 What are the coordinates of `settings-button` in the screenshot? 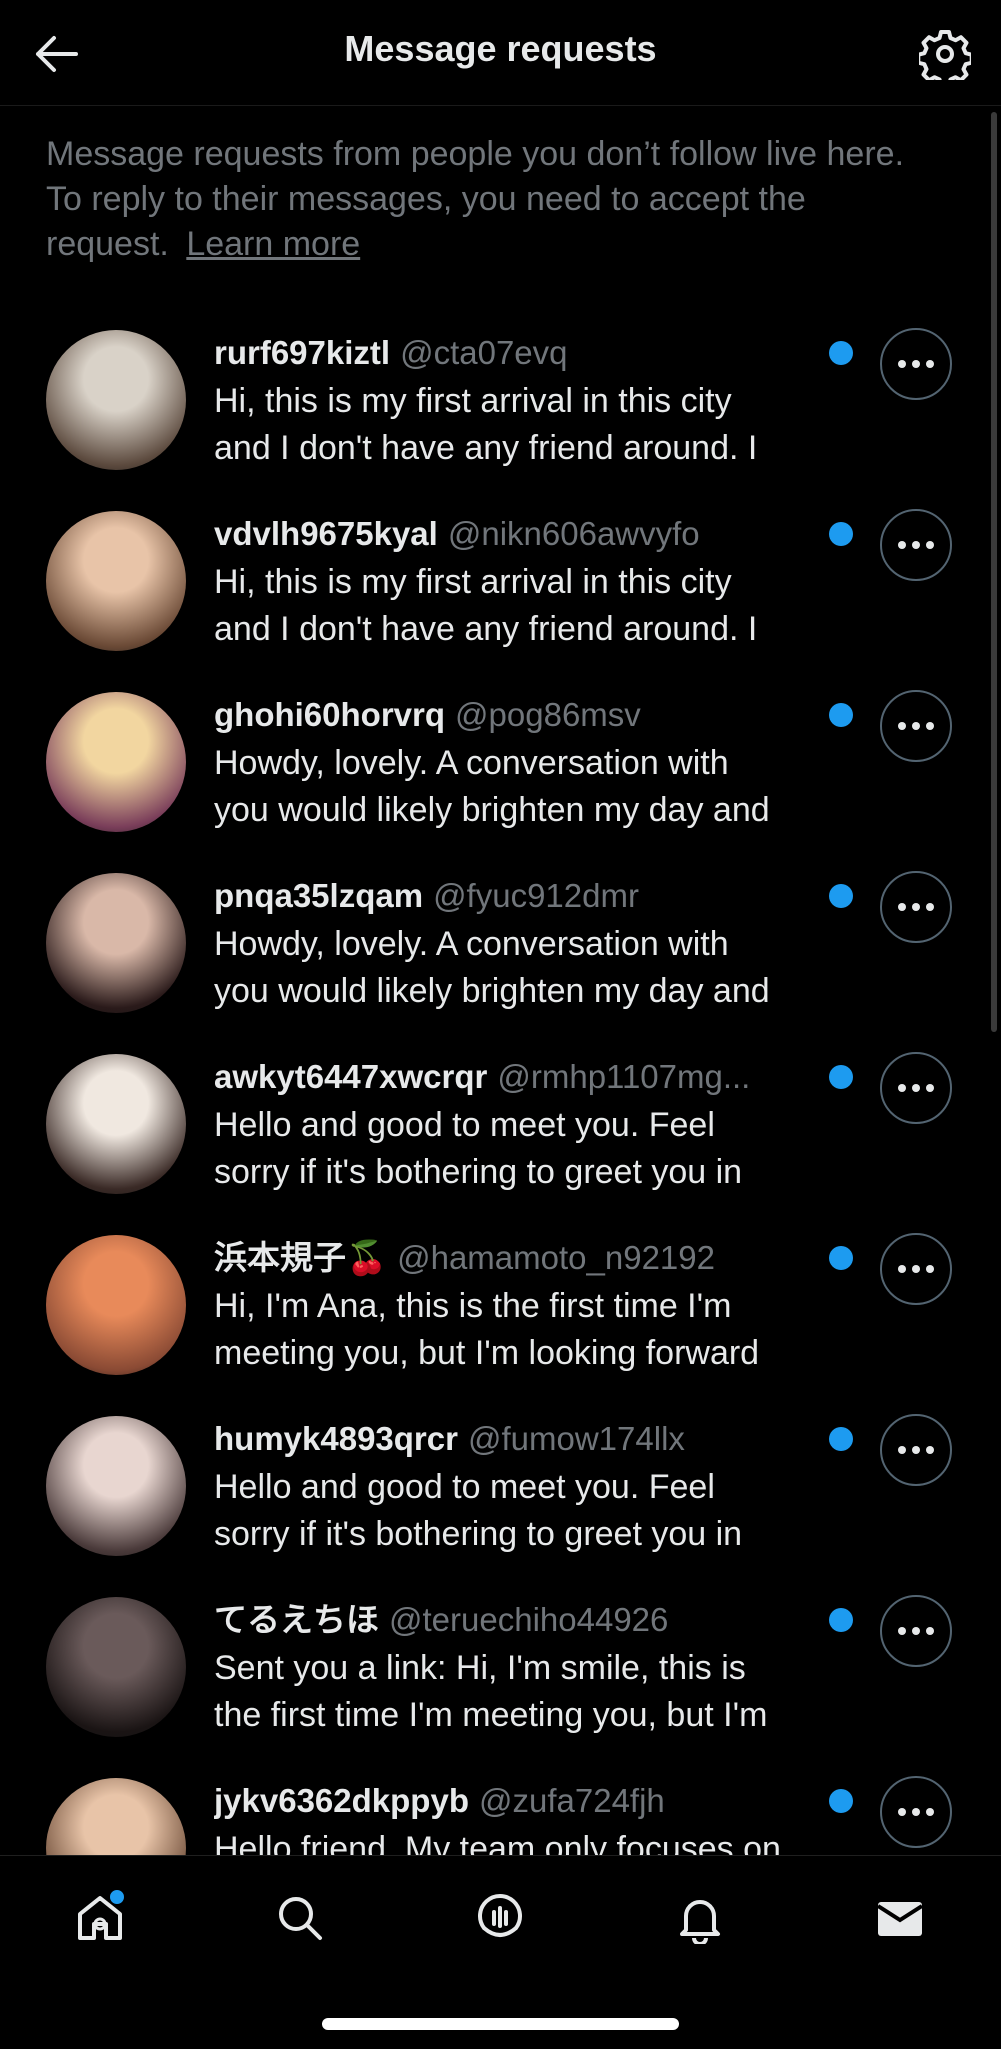 It's located at (945, 54).